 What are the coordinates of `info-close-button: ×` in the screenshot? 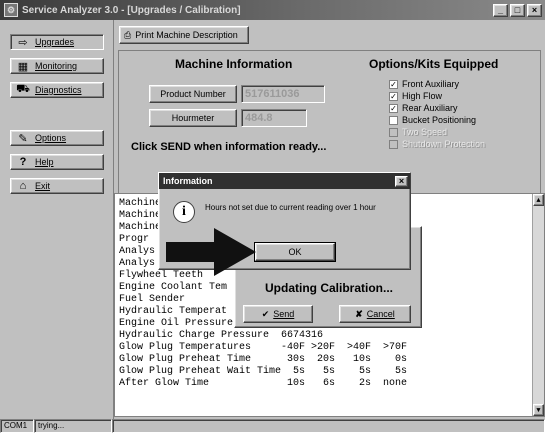 It's located at (401, 181).